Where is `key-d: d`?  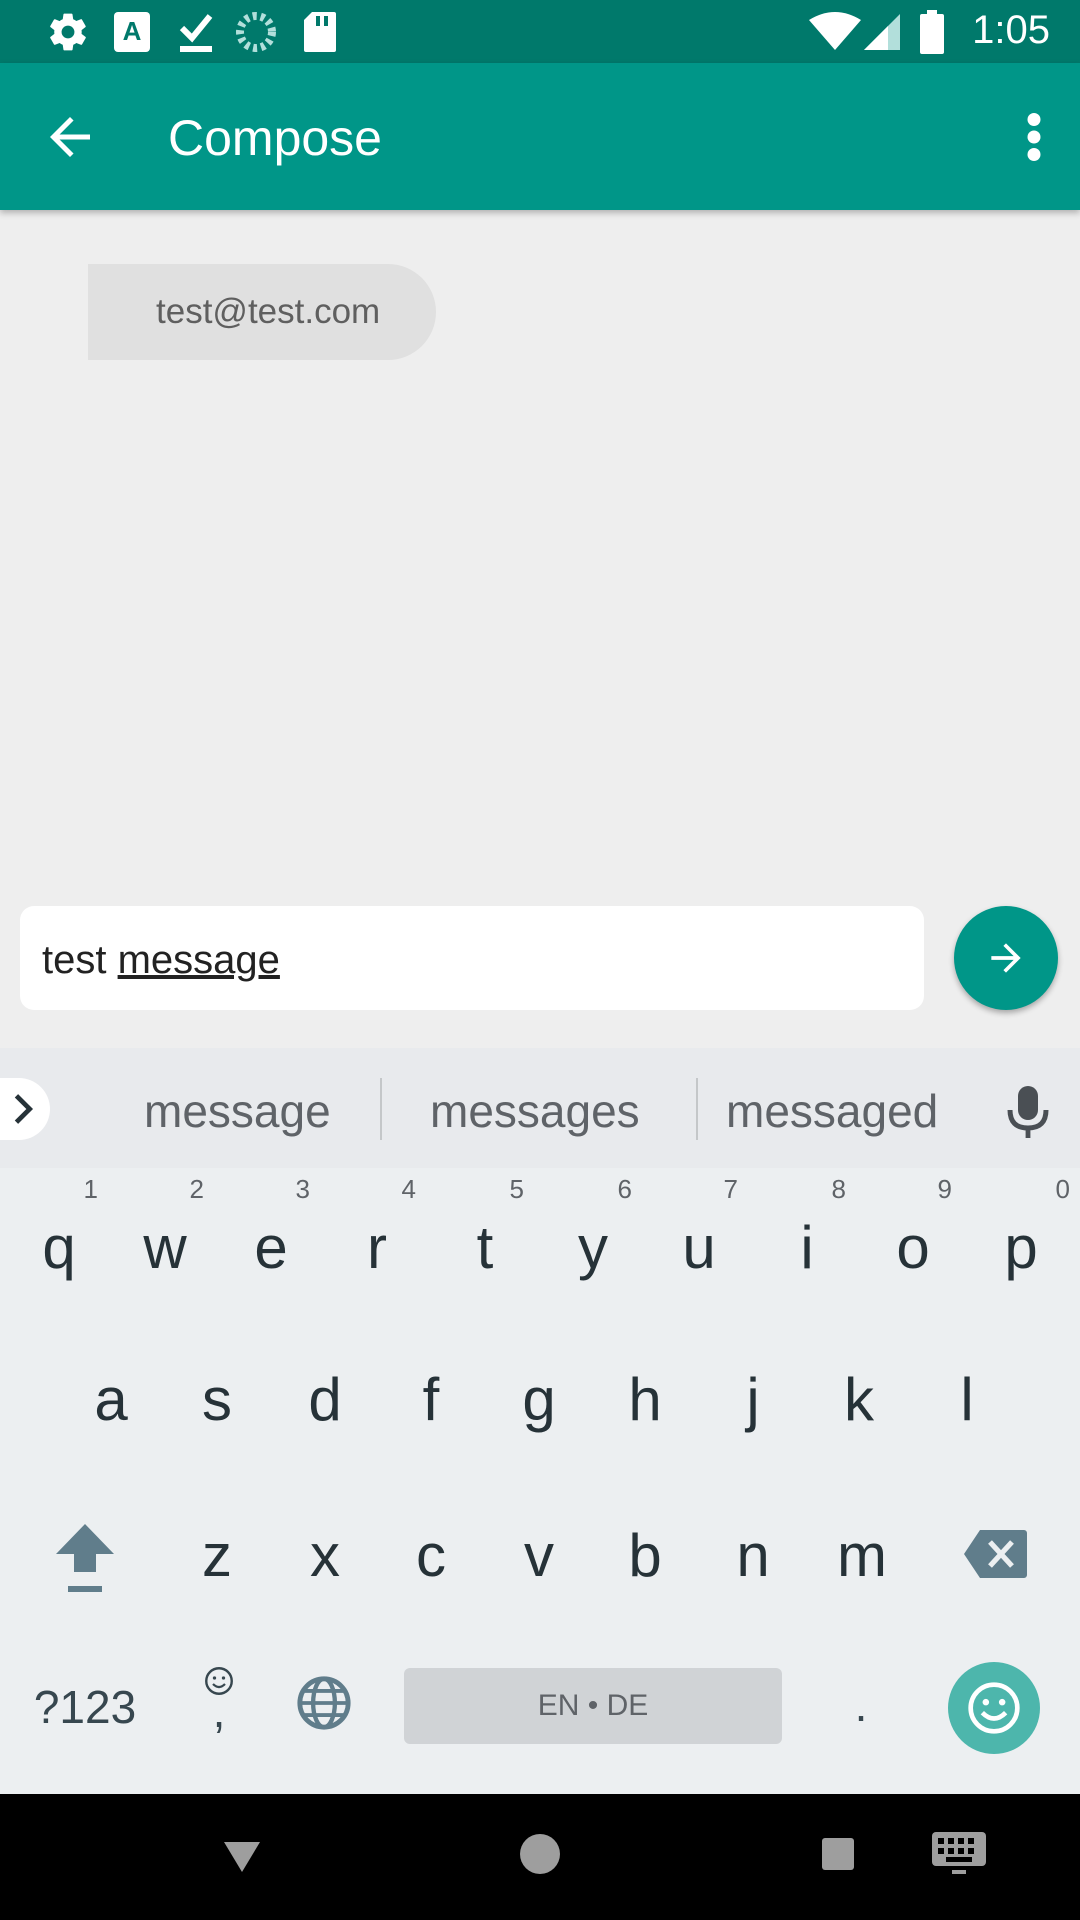 key-d: d is located at coordinates (325, 1400).